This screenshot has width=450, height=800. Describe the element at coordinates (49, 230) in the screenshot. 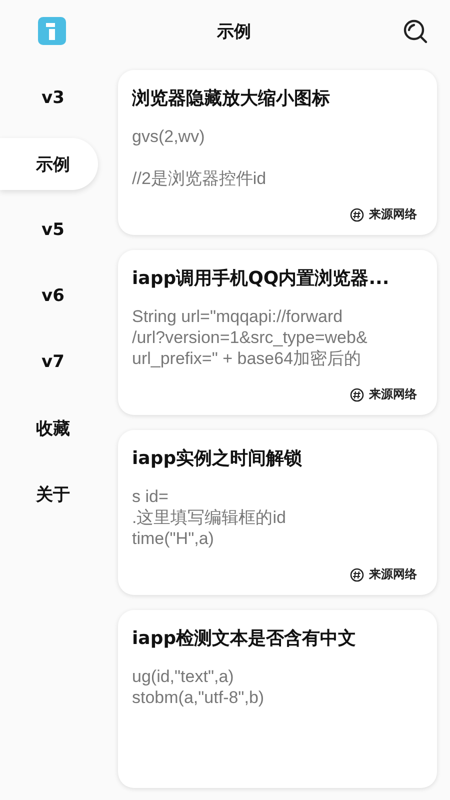

I see `sidebar-item: v5` at that location.